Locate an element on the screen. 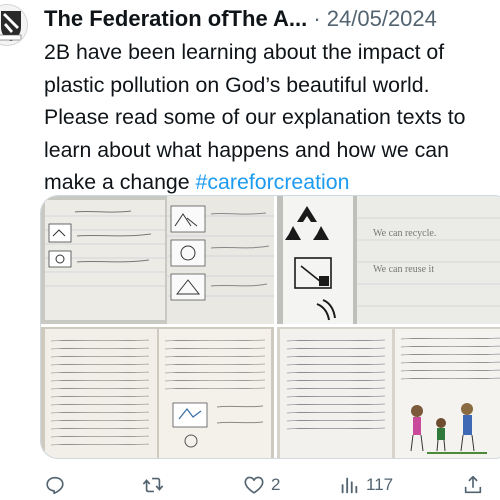  photo-2: We can recycle. We can reuse it is located at coordinates (388, 260).